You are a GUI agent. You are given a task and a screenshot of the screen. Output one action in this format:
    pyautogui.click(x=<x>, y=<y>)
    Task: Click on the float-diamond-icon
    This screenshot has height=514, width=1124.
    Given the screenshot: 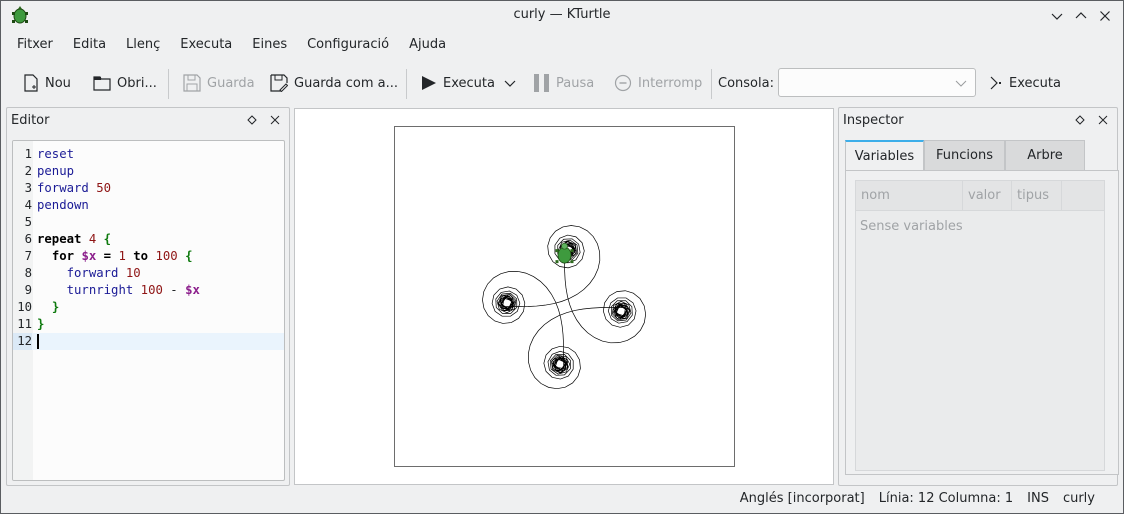 What is the action you would take?
    pyautogui.click(x=252, y=120)
    